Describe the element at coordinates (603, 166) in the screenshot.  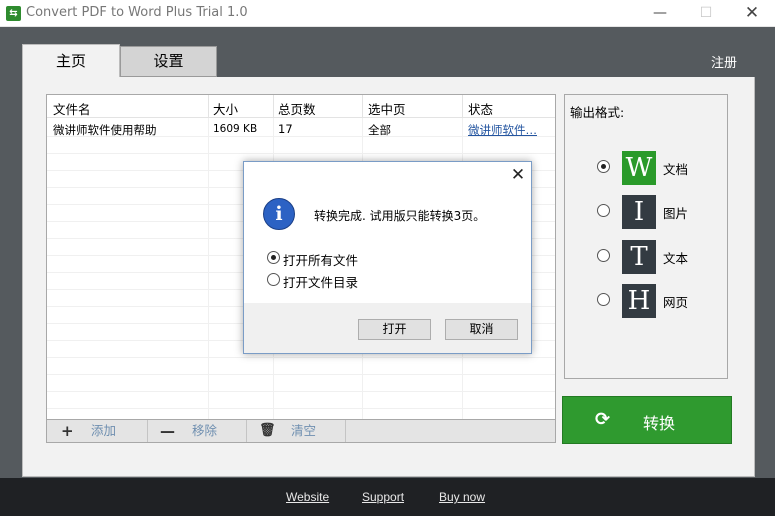
I see `format-radio-word` at that location.